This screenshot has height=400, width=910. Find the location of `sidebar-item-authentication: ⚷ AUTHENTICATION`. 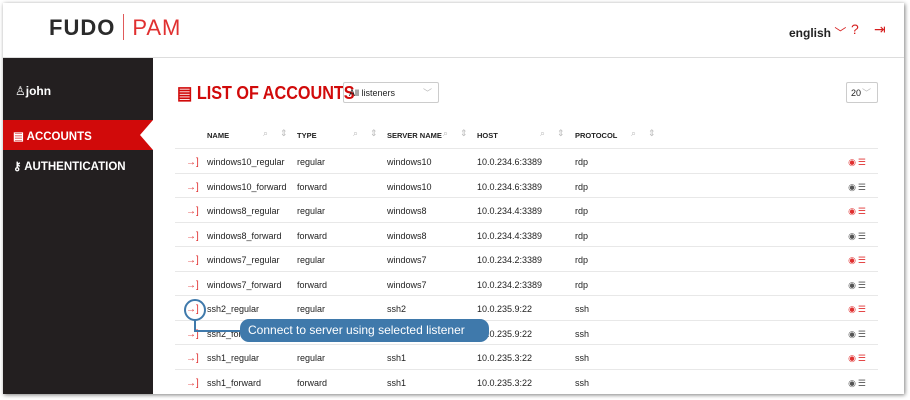

sidebar-item-authentication: ⚷ AUTHENTICATION is located at coordinates (78, 165).